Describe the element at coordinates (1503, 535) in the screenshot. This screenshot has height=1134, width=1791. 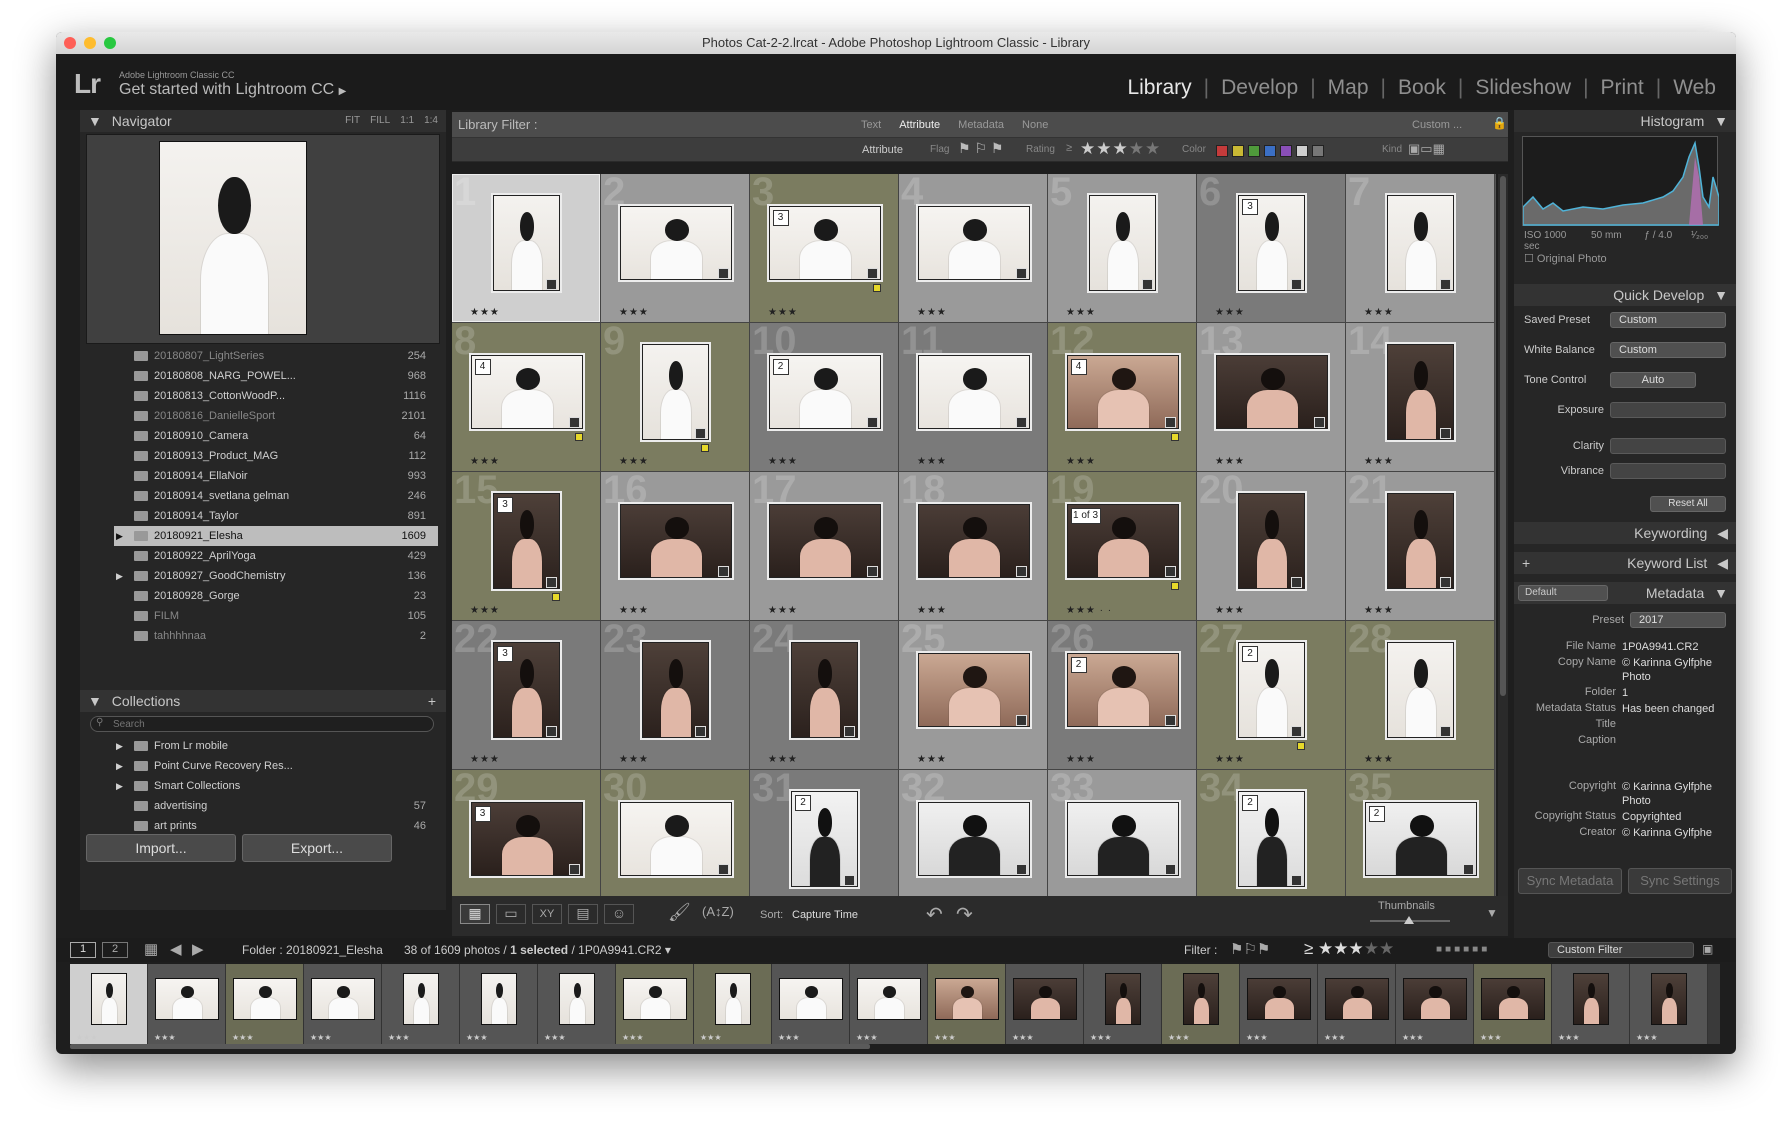
I see `grid-scrollbar` at that location.